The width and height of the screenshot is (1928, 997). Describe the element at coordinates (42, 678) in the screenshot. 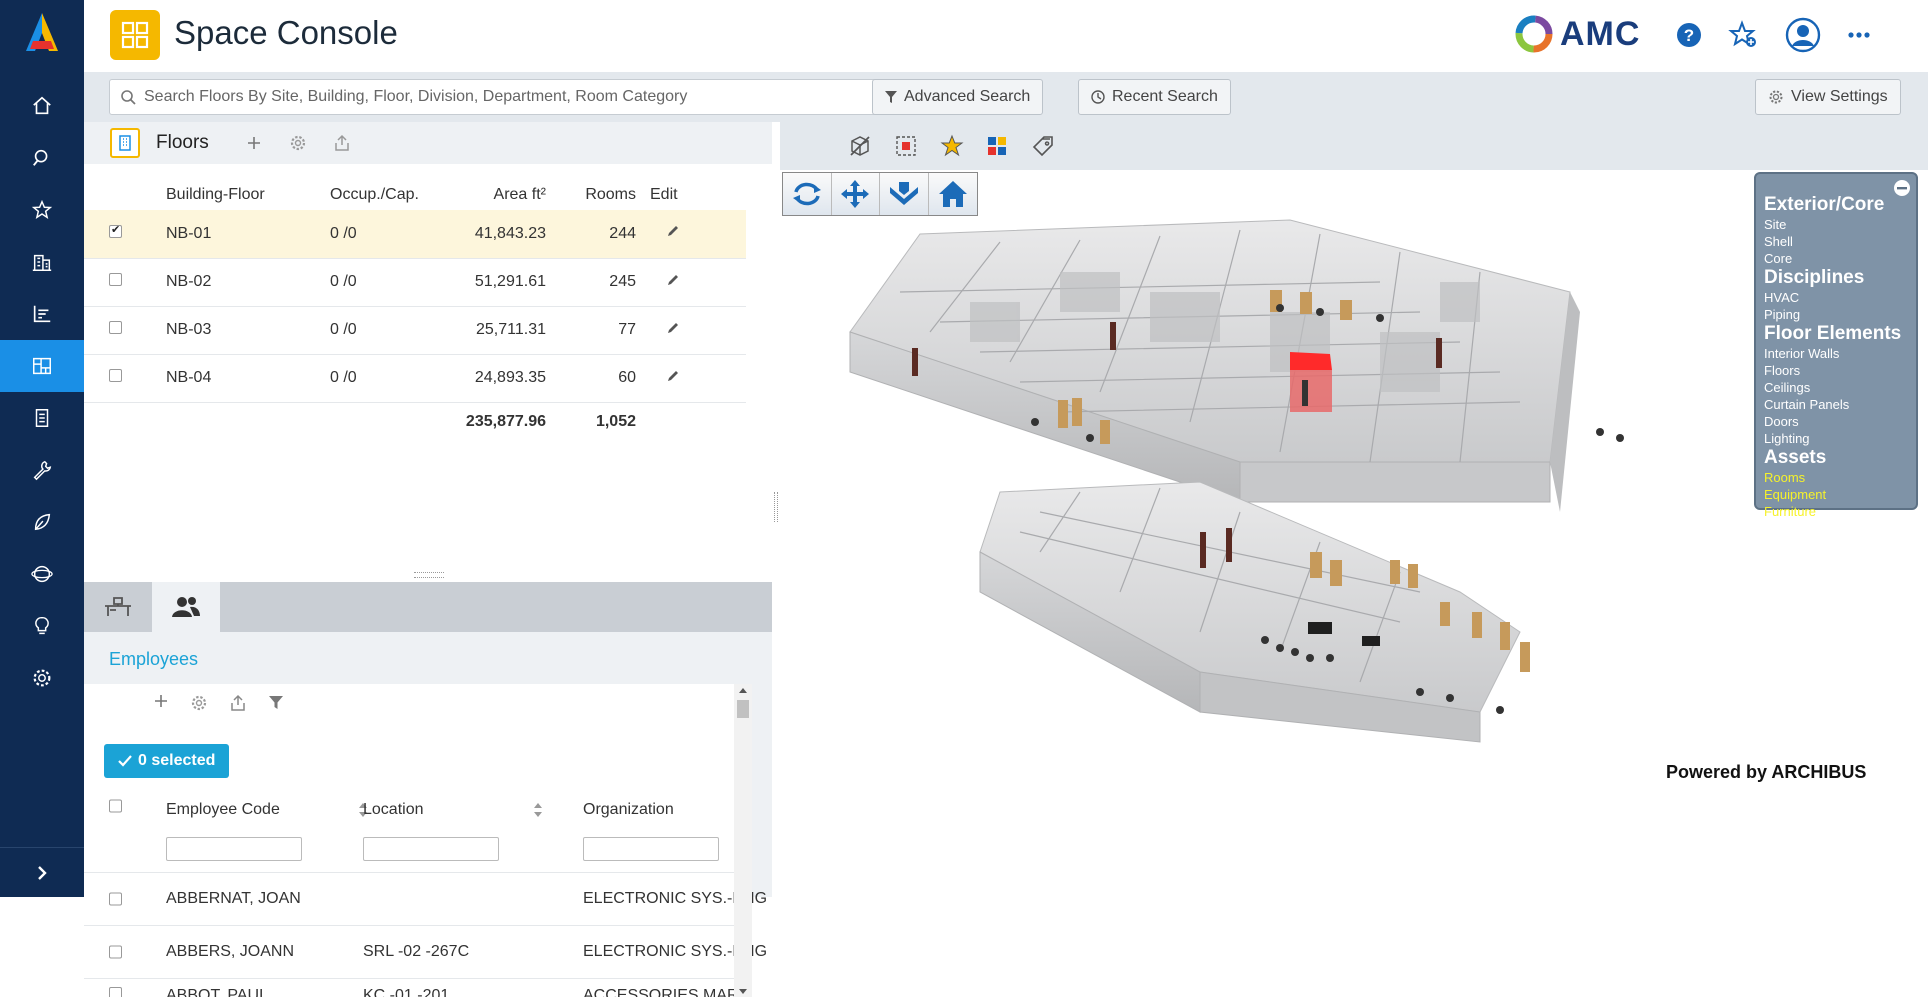

I see `nav-settings` at that location.